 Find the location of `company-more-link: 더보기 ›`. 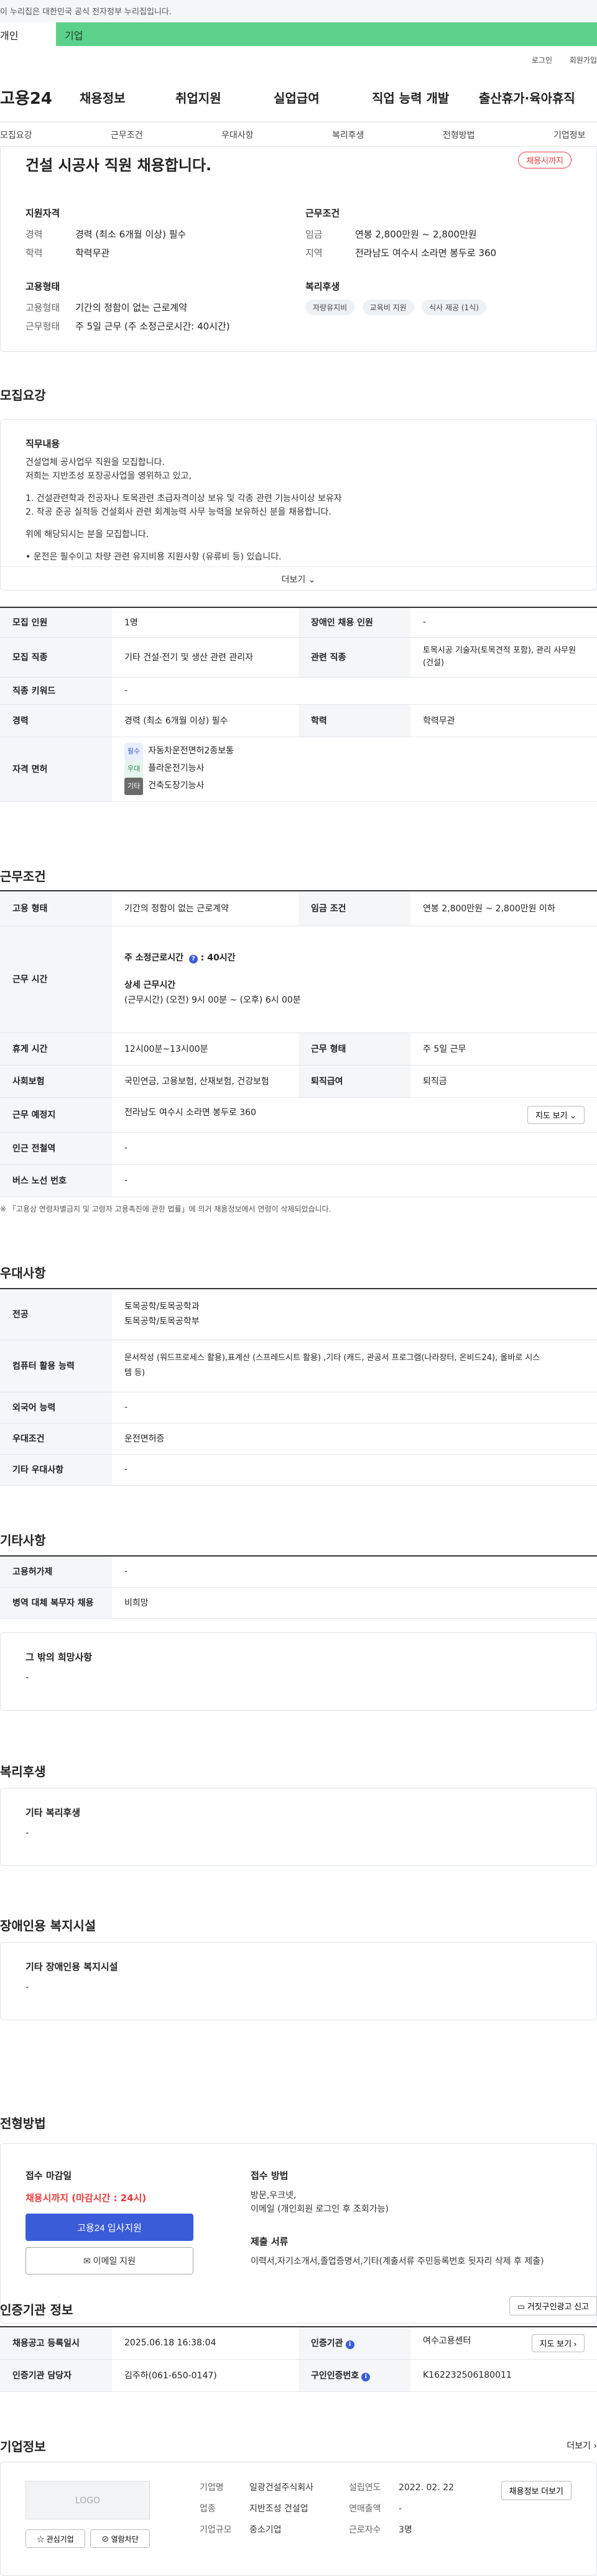

company-more-link: 더보기 › is located at coordinates (582, 2445).